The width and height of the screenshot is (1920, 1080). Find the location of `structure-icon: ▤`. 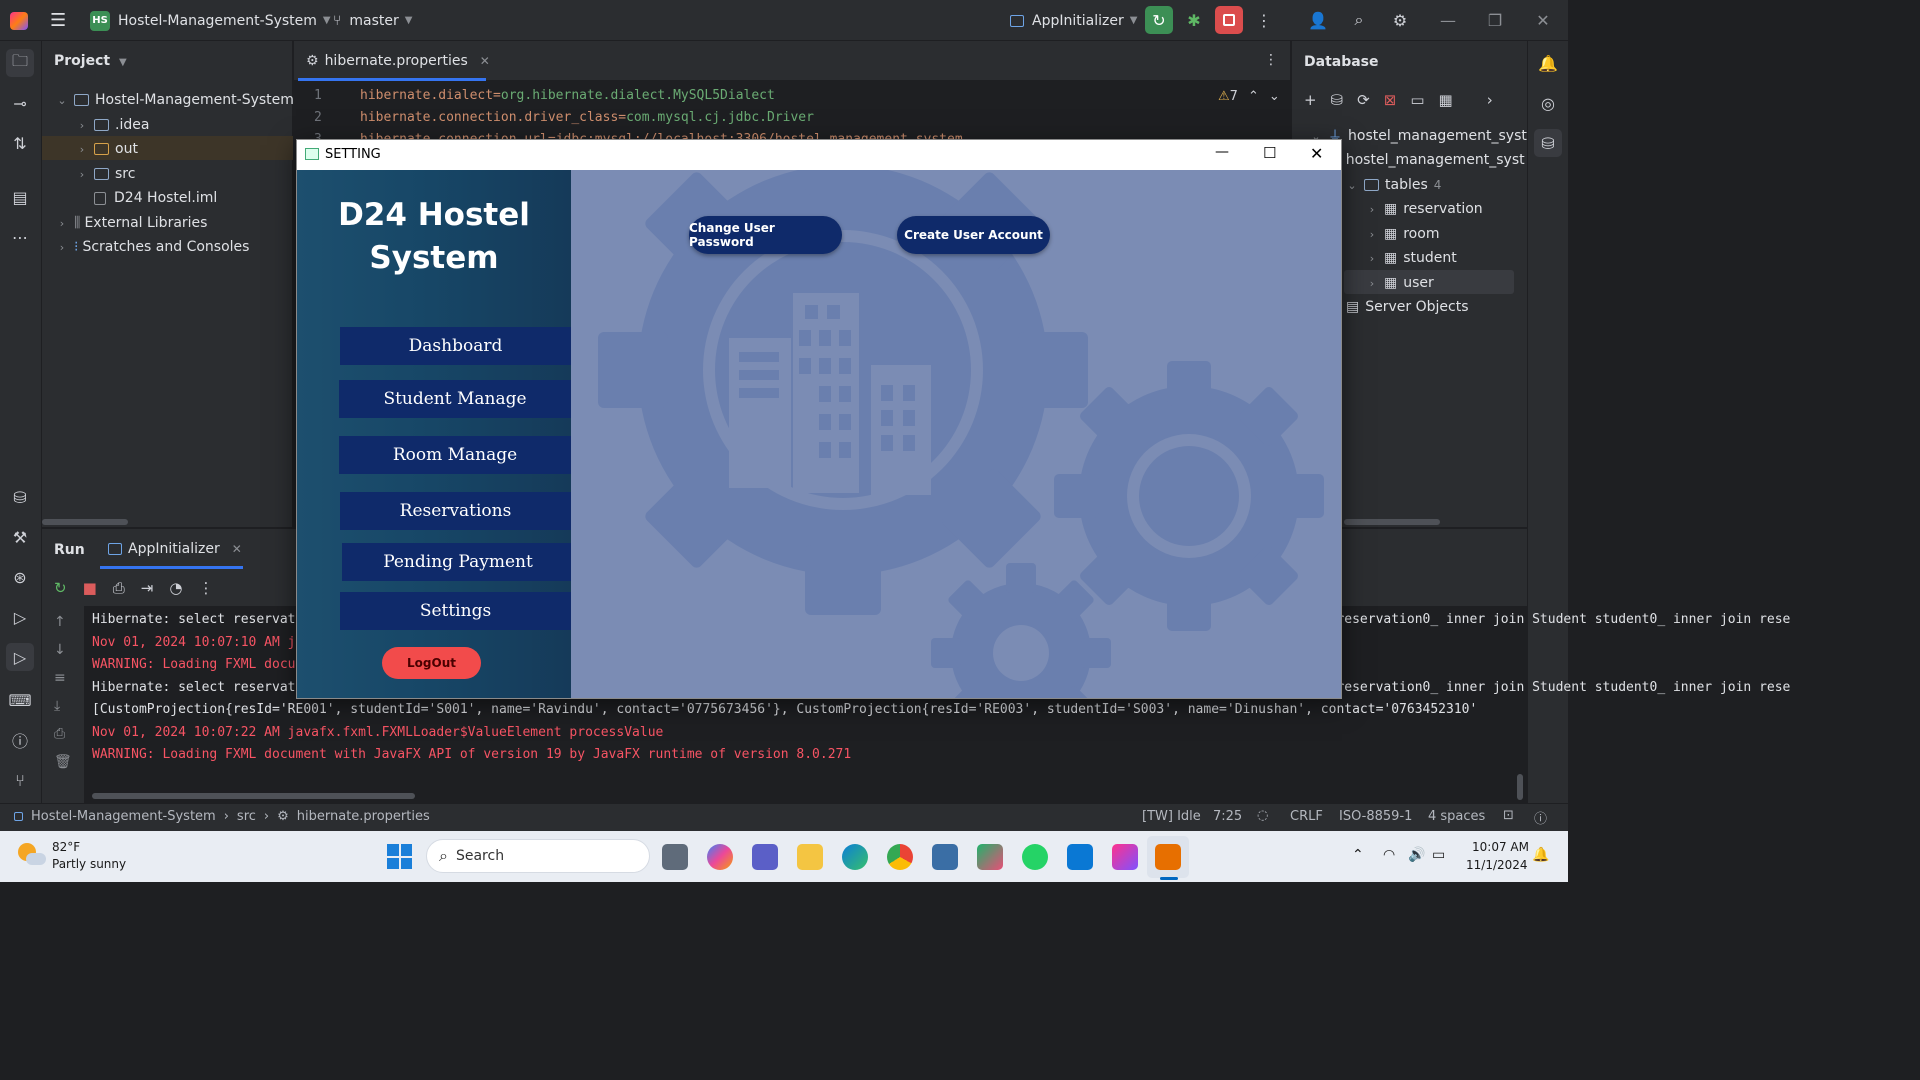

structure-icon: ▤ is located at coordinates (20, 197).